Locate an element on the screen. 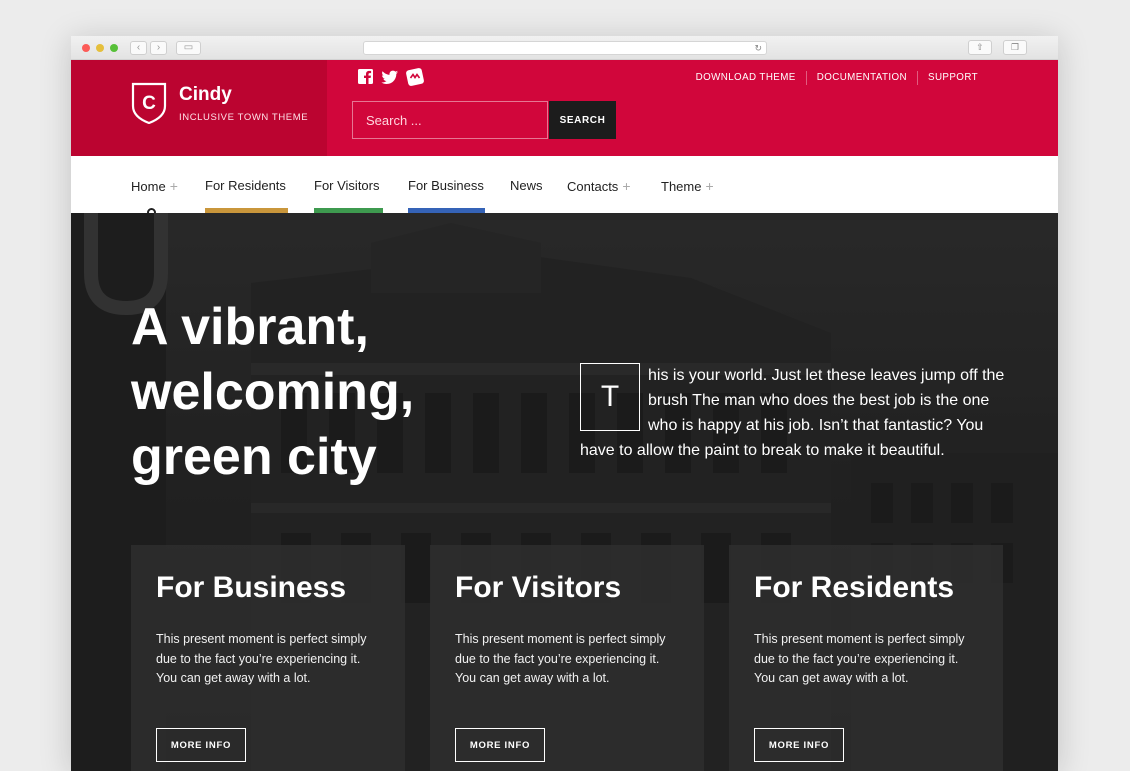 This screenshot has height=771, width=1130. nav-item-label: For Residents is located at coordinates (245, 185).